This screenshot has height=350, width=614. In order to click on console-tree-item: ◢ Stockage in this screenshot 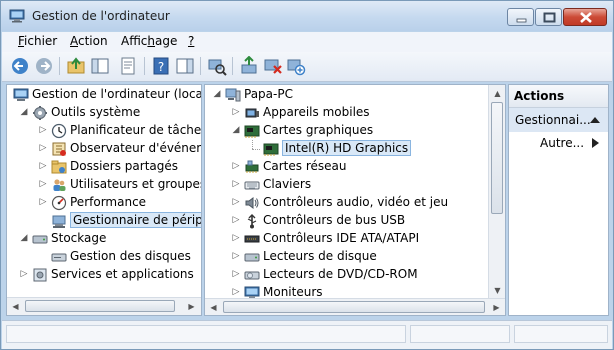, I will do `click(104, 239)`.